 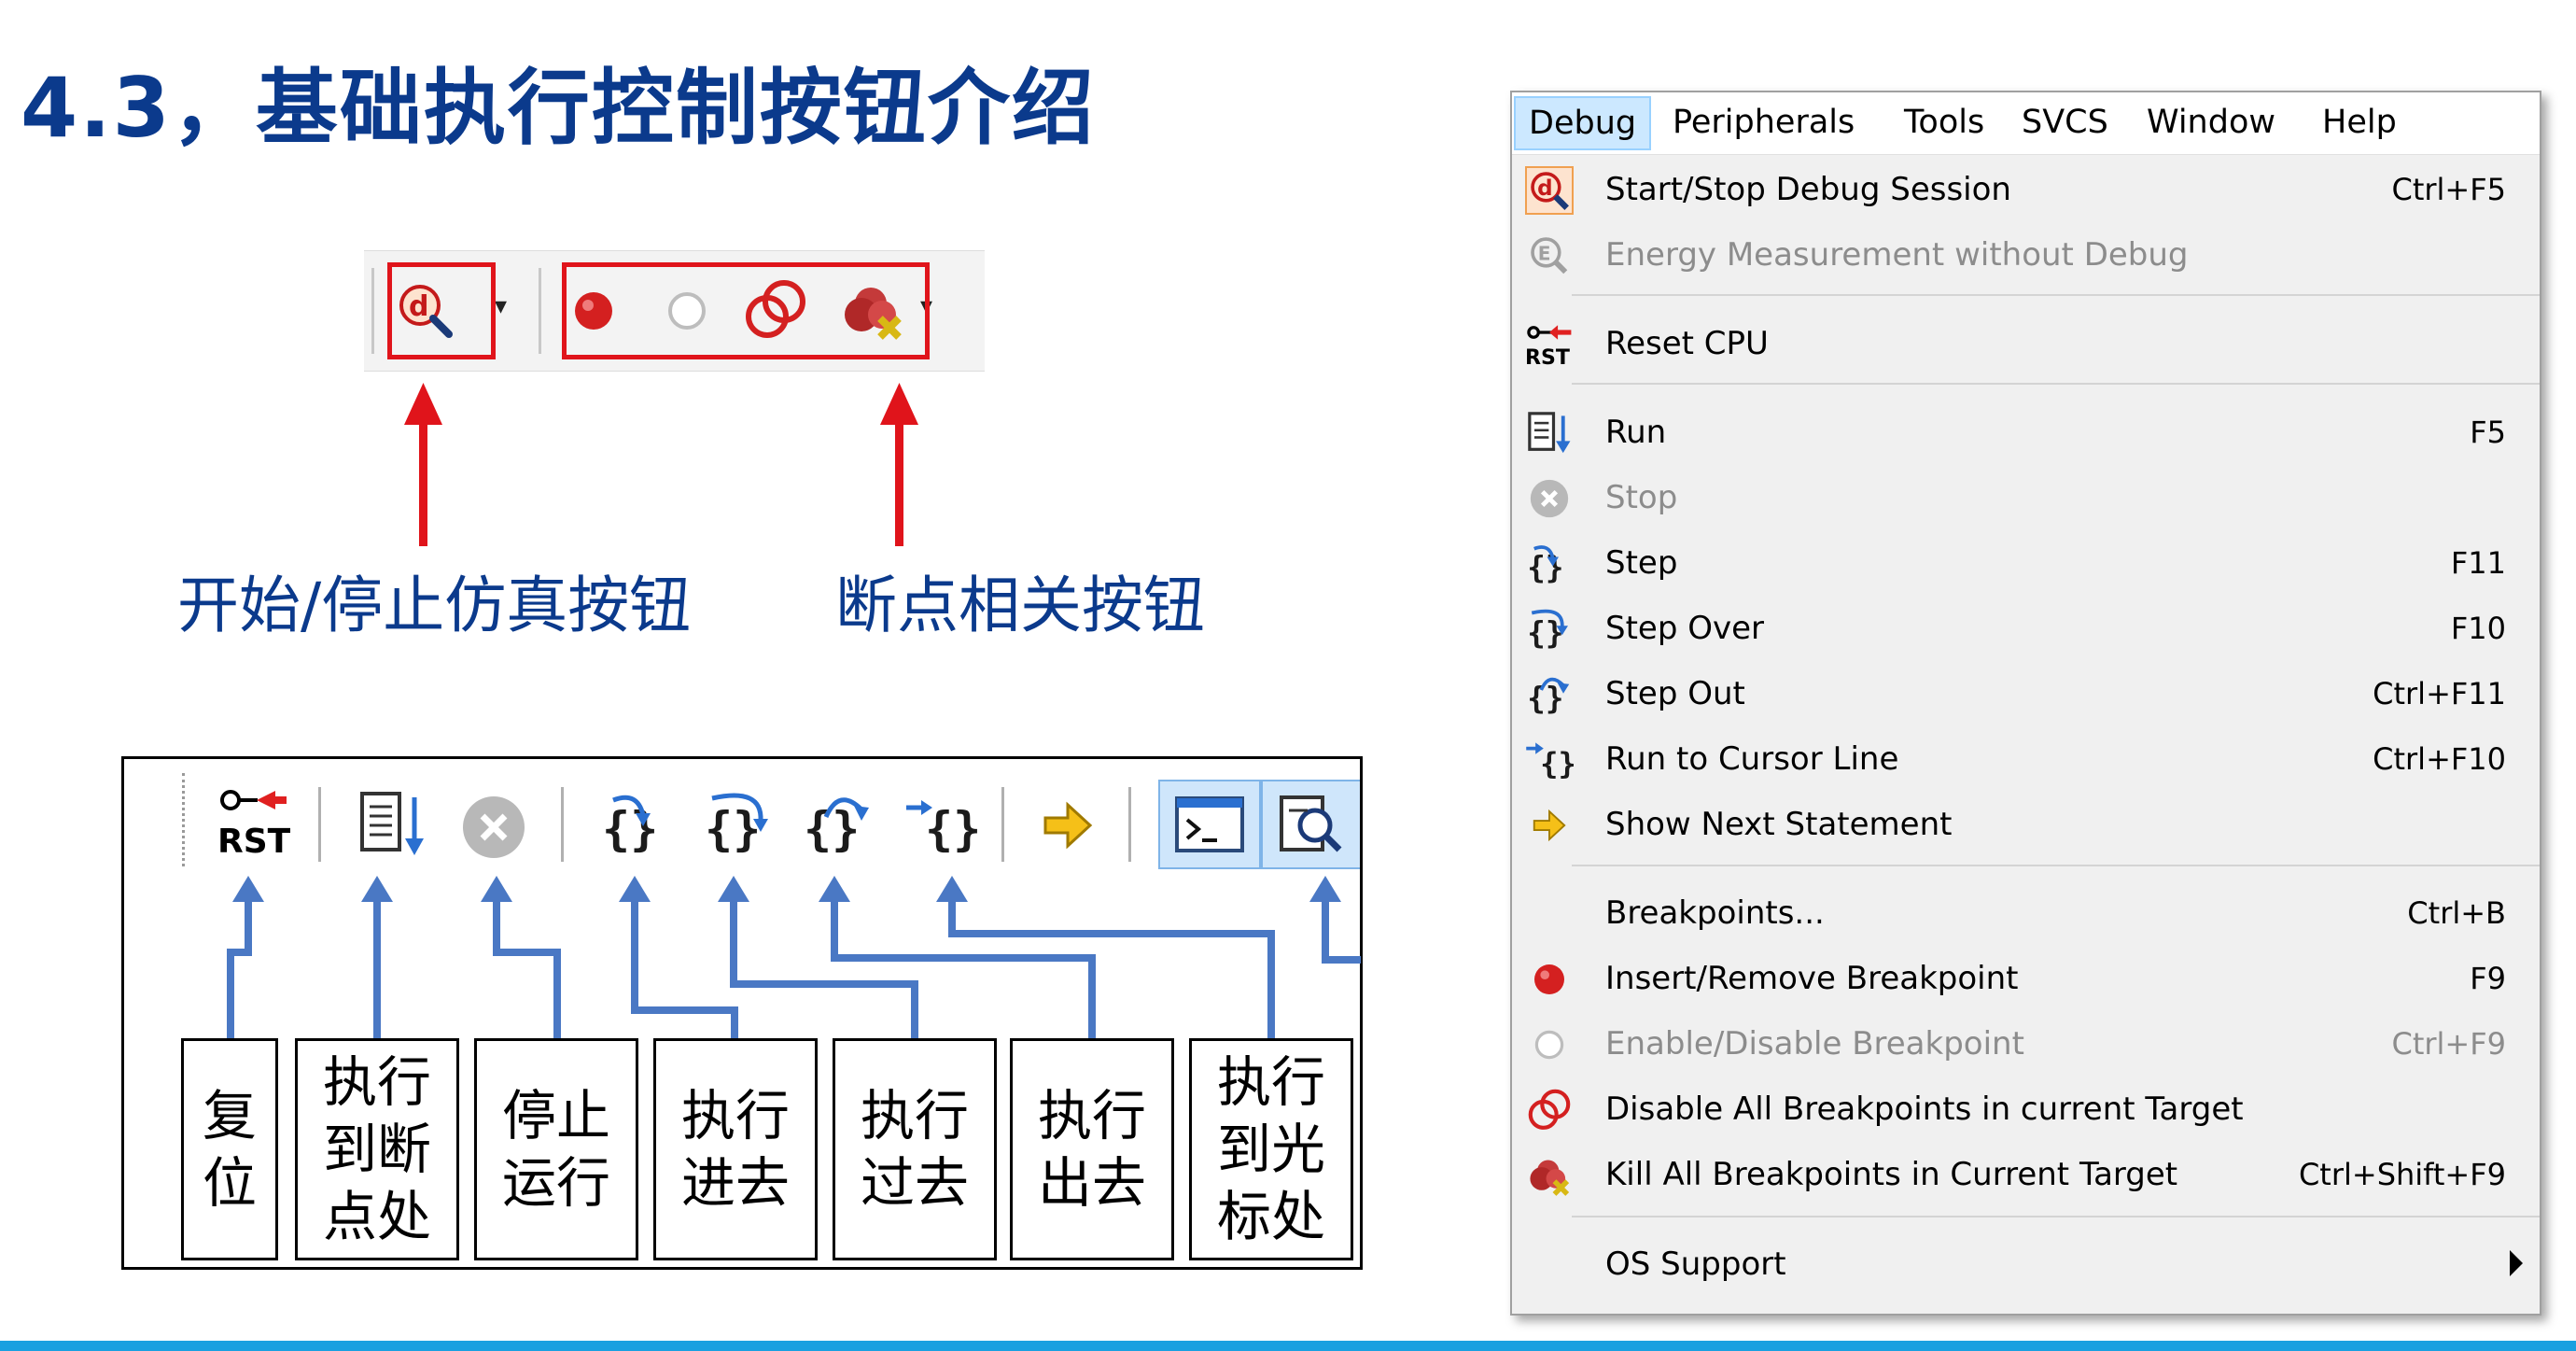 I want to click on menu-tools: Tools, so click(x=1944, y=123).